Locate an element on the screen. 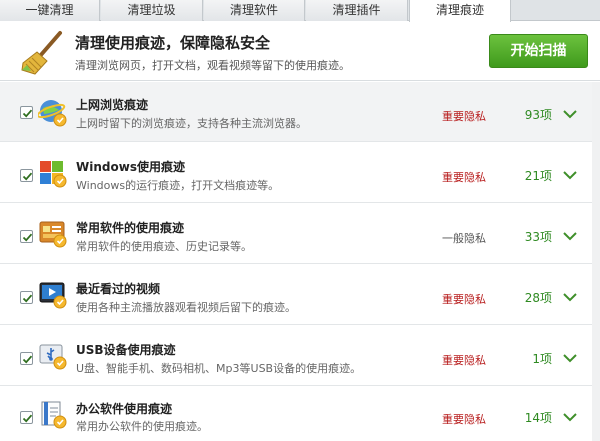 The width and height of the screenshot is (600, 441). item-title: 办公软件使用痕迹 is located at coordinates (124, 409).